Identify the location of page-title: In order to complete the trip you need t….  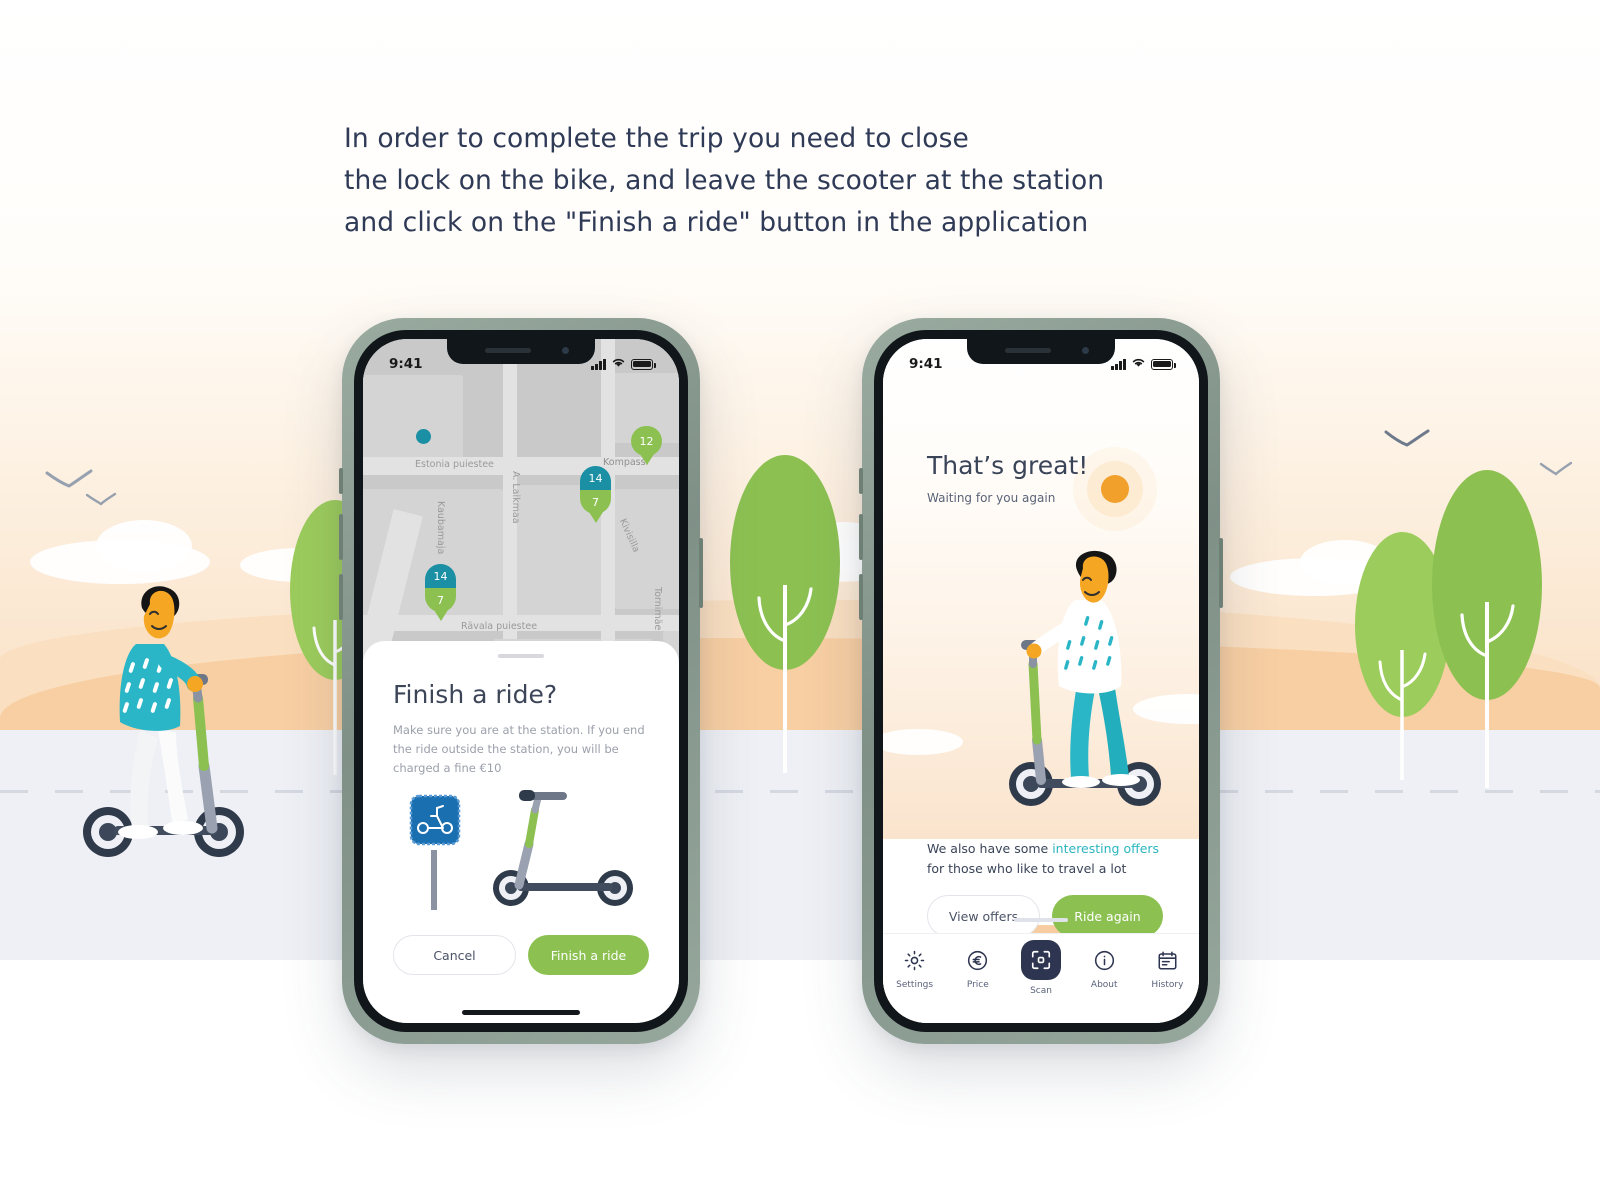
(774, 181).